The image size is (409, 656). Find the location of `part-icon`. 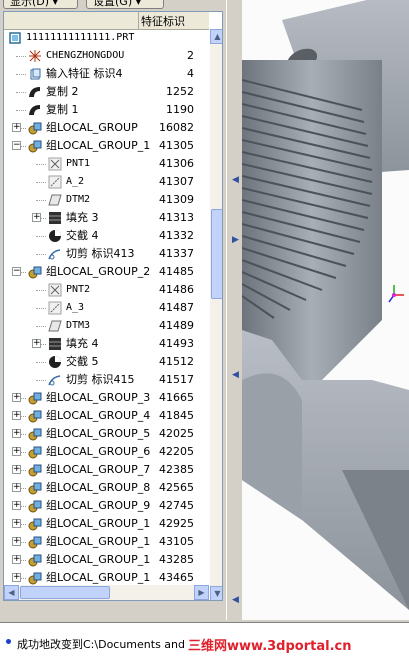

part-icon is located at coordinates (15, 38).